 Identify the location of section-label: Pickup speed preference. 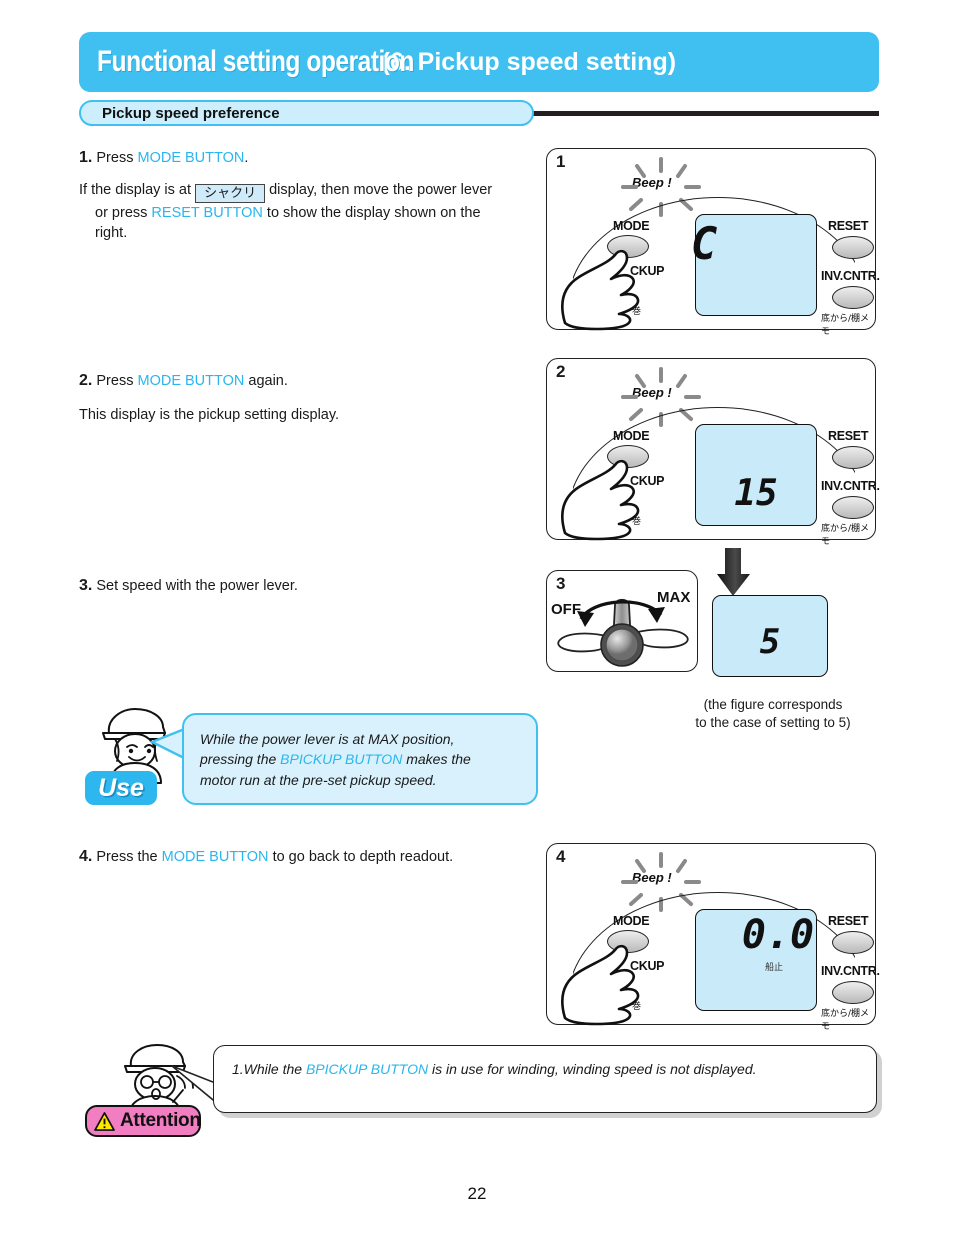
(191, 113).